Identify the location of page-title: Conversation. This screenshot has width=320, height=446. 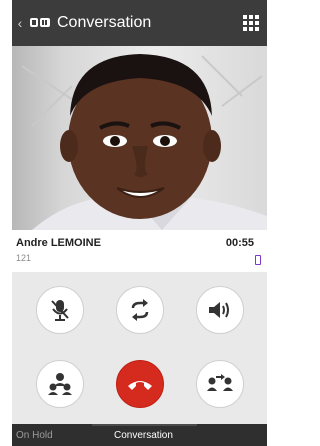
(104, 22).